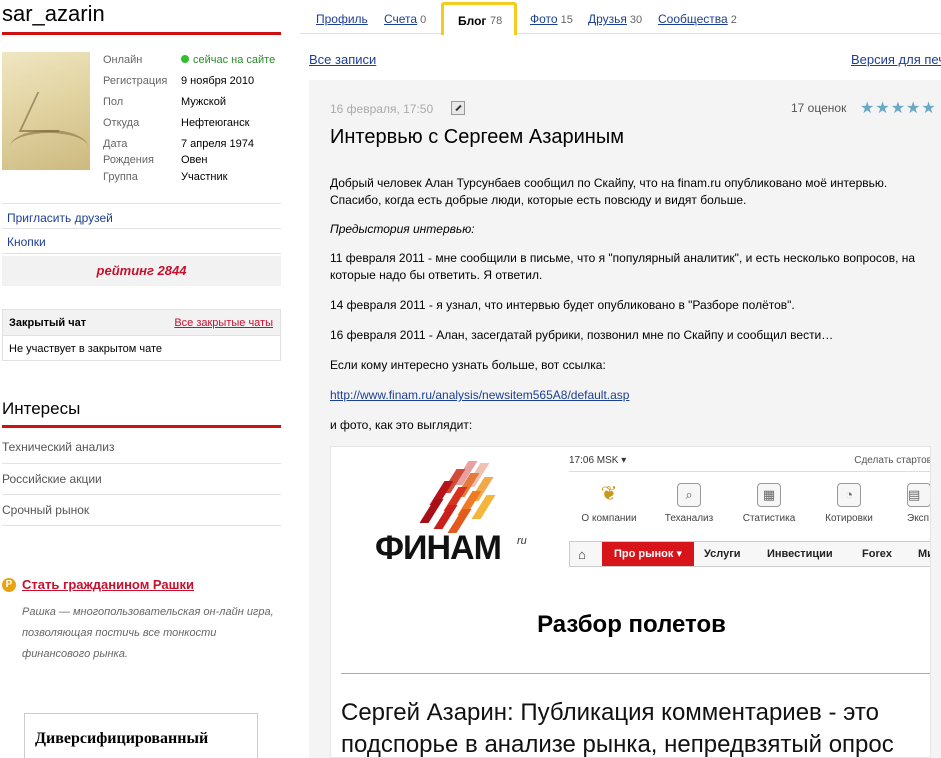  What do you see at coordinates (185, 59) in the screenshot?
I see `online-status-icon` at bounding box center [185, 59].